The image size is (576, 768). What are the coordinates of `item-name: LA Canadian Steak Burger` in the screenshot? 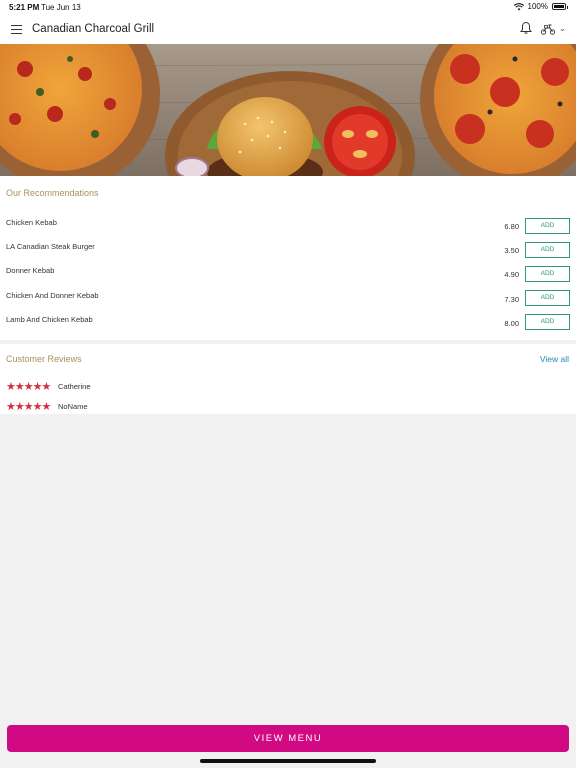 It's located at (50, 247).